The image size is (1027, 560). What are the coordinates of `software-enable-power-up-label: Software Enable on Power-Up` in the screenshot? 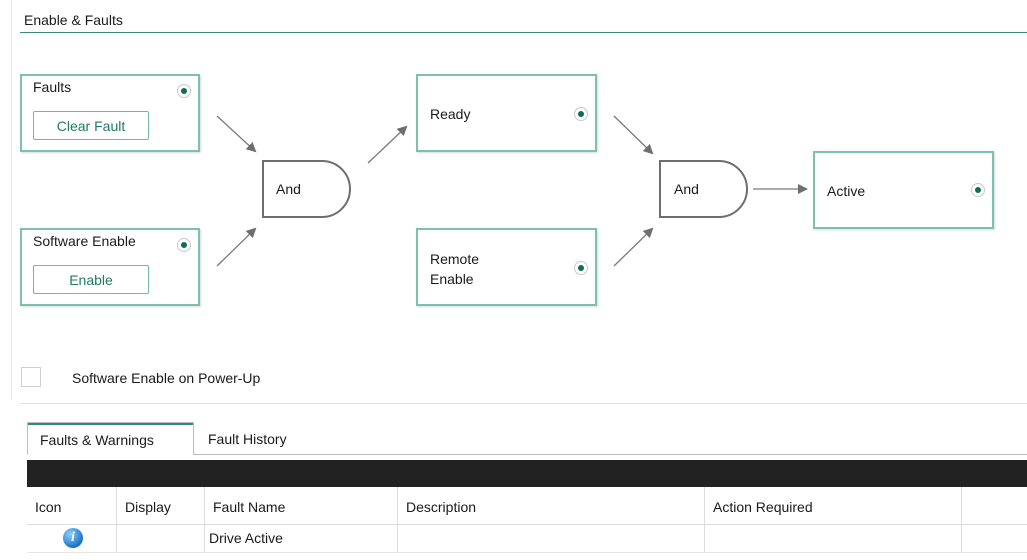 It's located at (166, 378).